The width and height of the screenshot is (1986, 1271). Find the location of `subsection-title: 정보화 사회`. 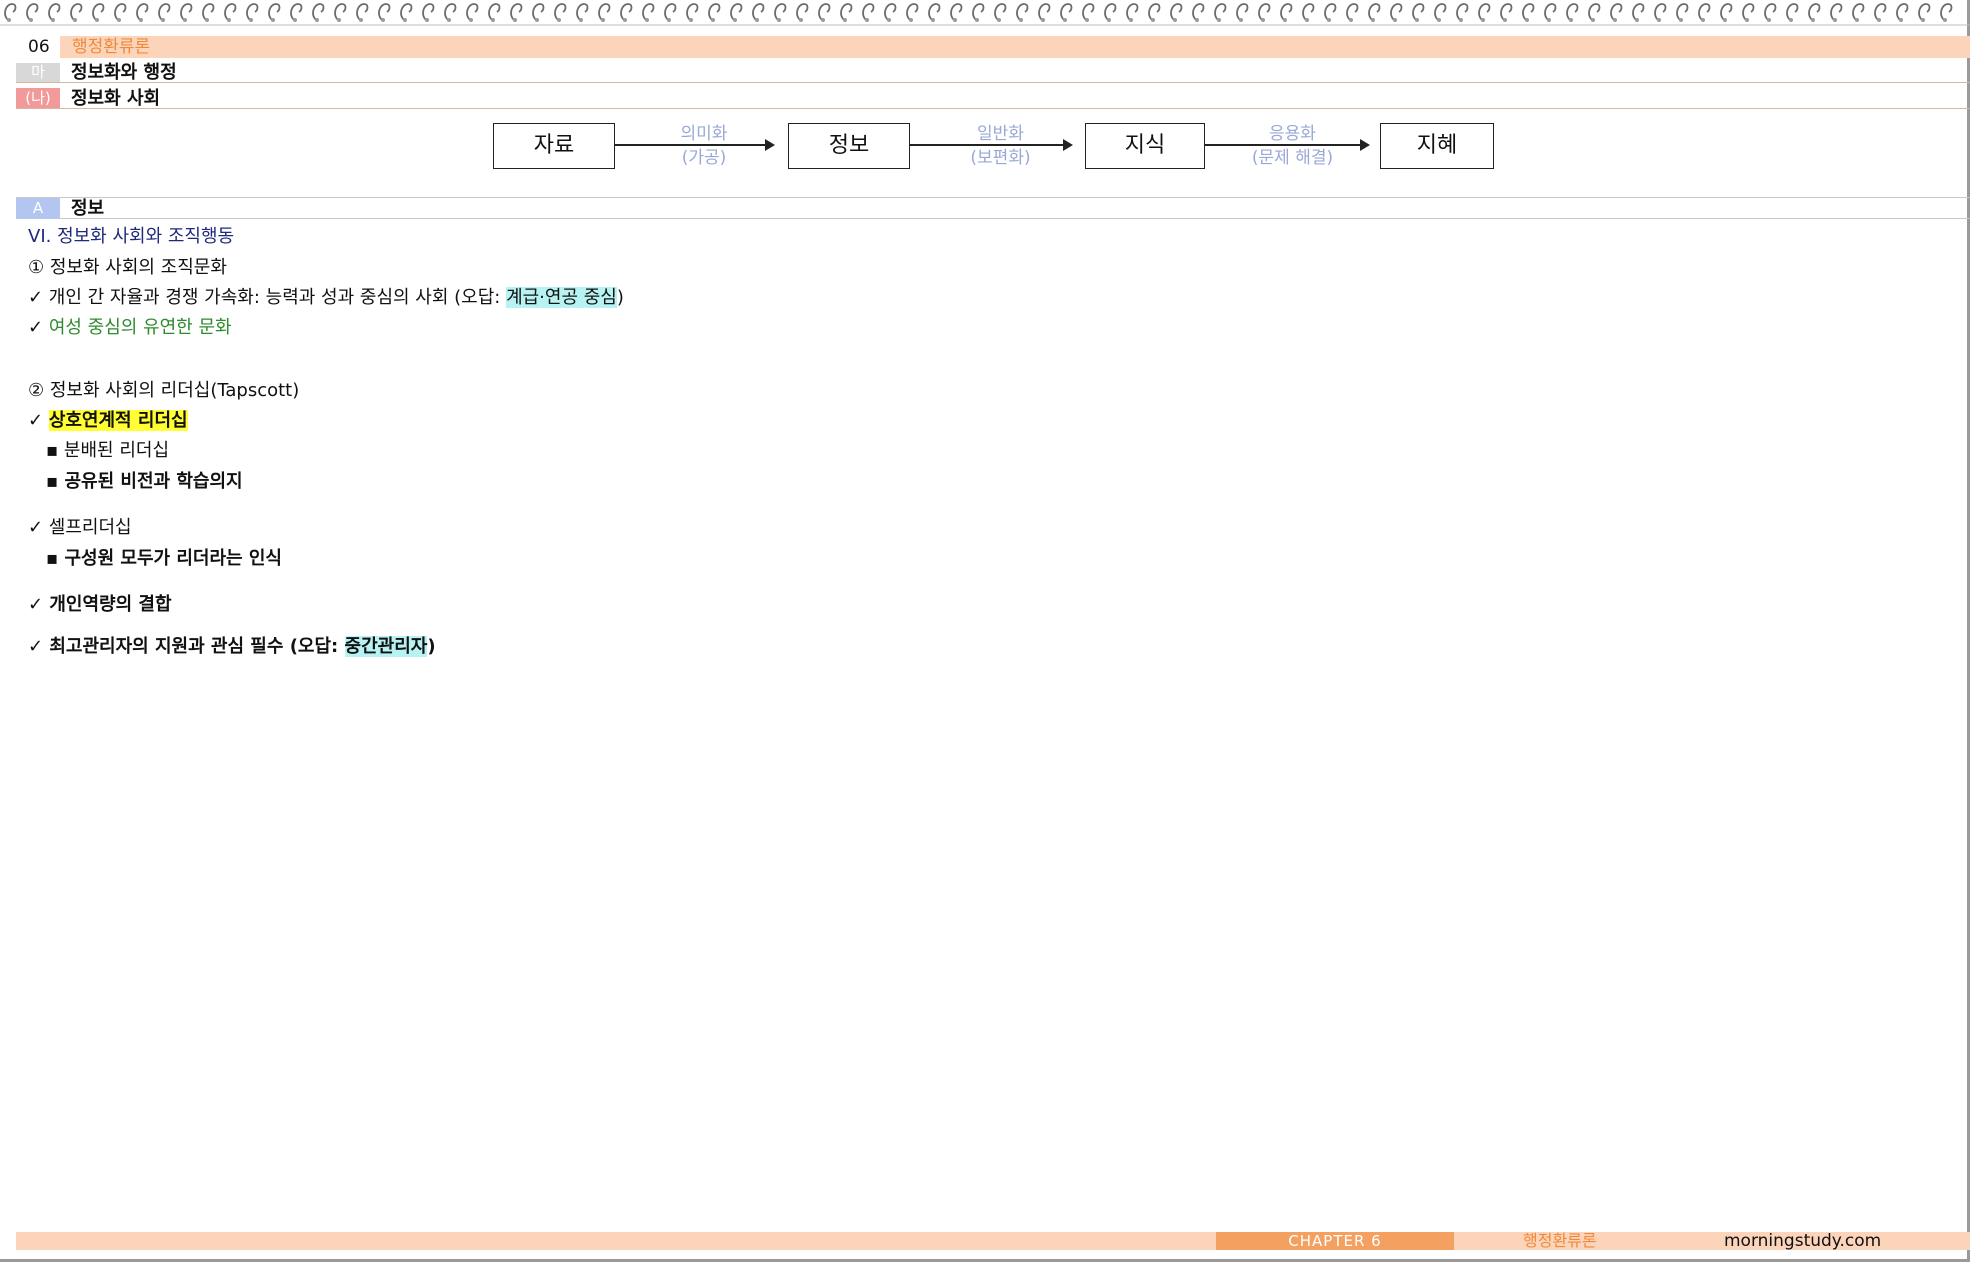

subsection-title: 정보화 사회 is located at coordinates (116, 98).